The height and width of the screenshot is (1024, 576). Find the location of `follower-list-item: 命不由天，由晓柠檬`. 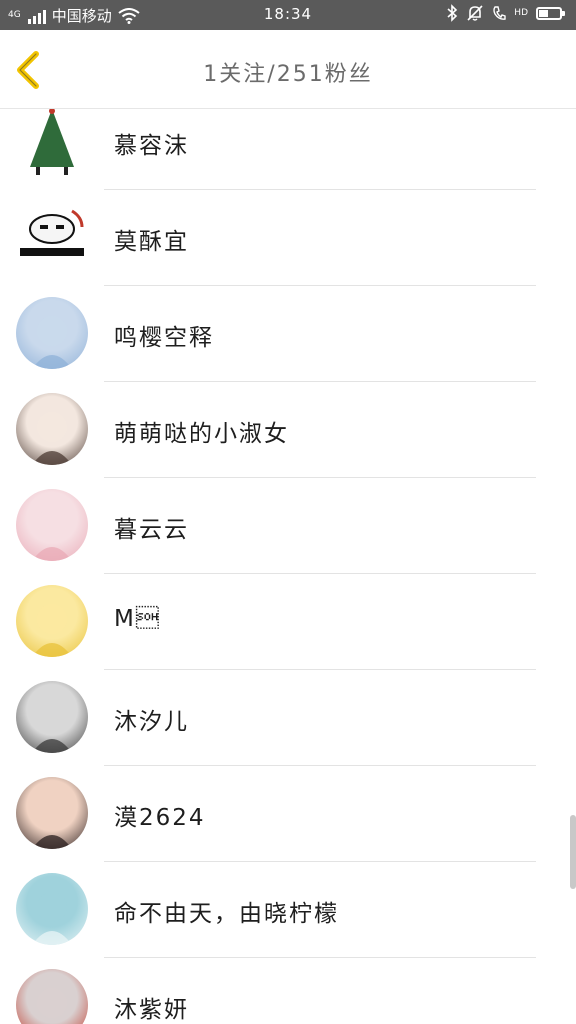

follower-list-item: 命不由天，由晓柠檬 is located at coordinates (288, 910).